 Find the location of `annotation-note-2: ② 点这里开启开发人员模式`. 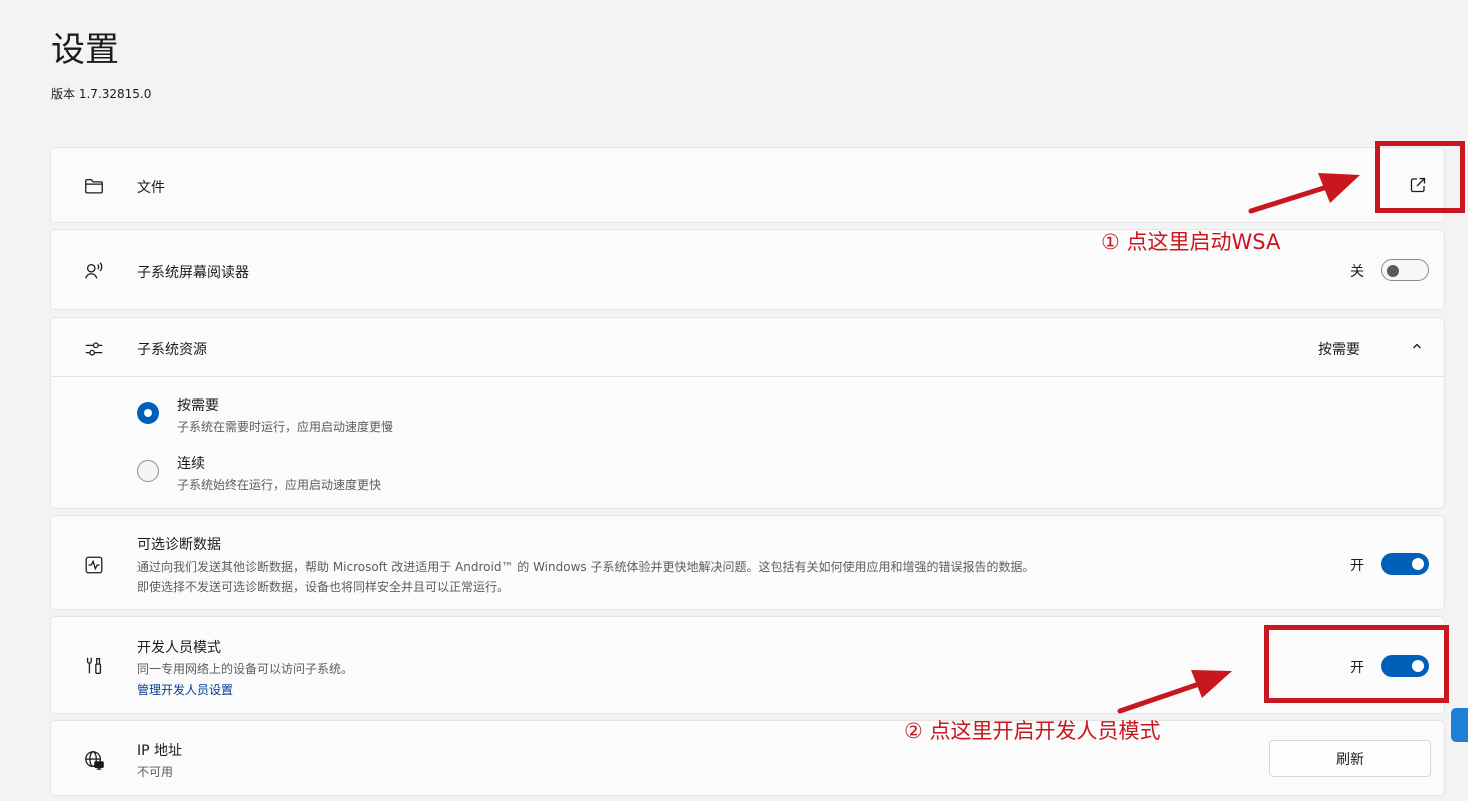

annotation-note-2: ② 点这里开启开发人员模式 is located at coordinates (1032, 731).